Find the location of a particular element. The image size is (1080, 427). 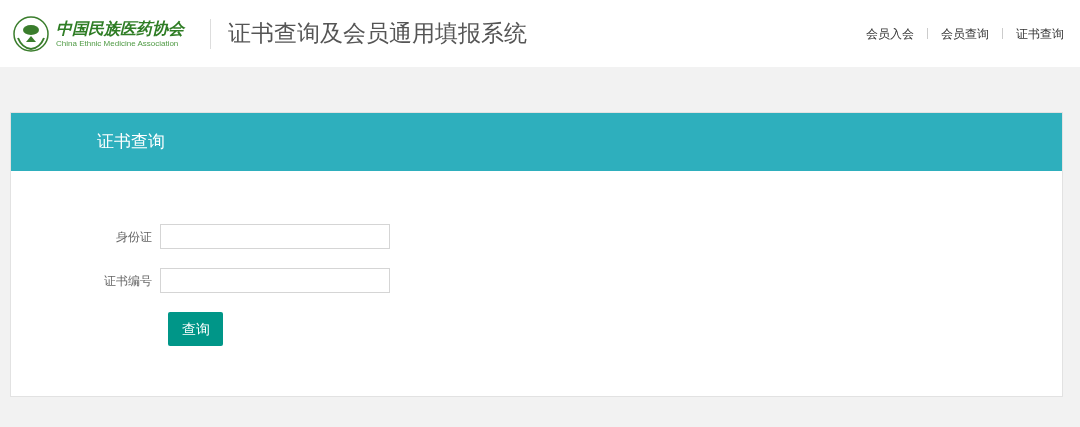

nav-link: 证书查询 is located at coordinates (1040, 33).